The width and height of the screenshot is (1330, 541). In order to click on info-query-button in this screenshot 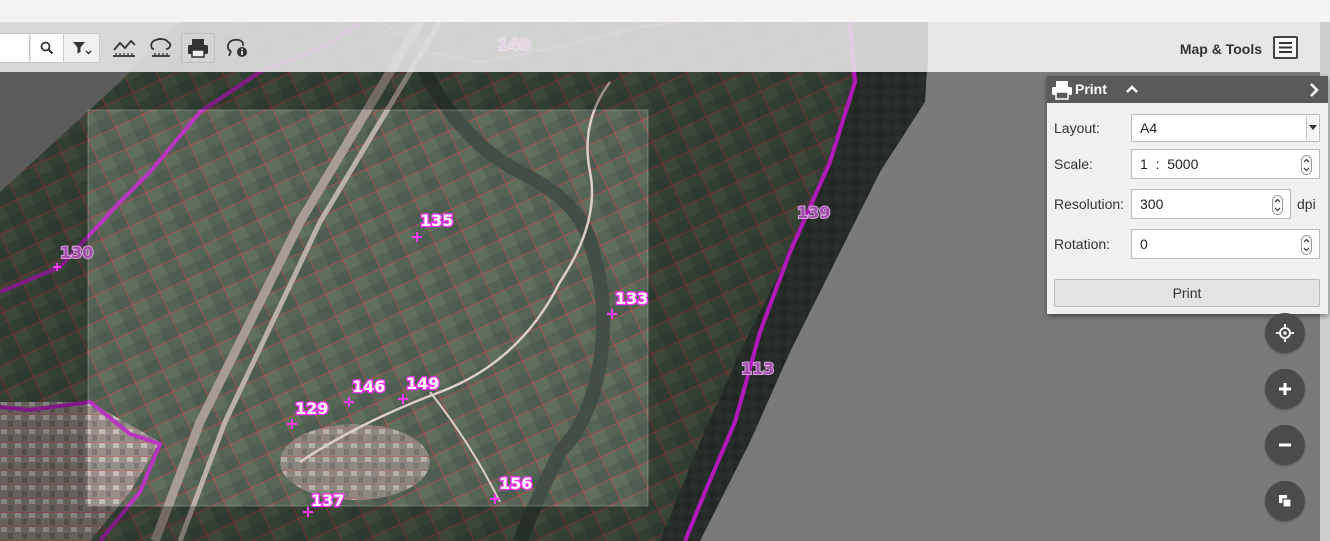, I will do `click(237, 48)`.